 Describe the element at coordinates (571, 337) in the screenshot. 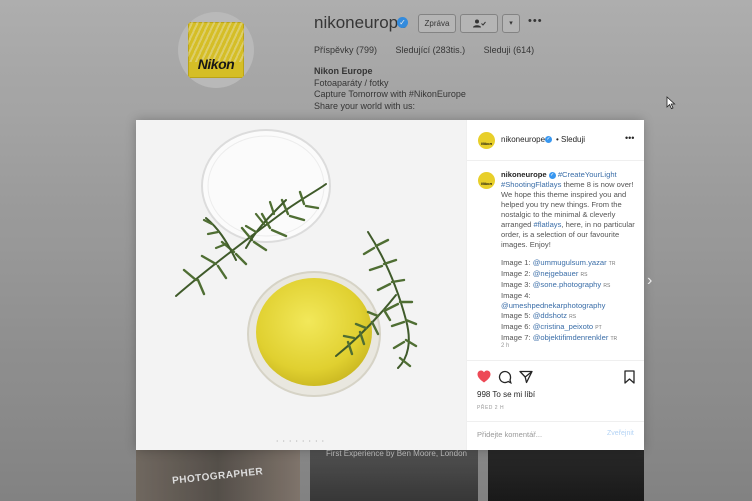

I see `credit-handle-link: @objektifimdenrenkler` at that location.